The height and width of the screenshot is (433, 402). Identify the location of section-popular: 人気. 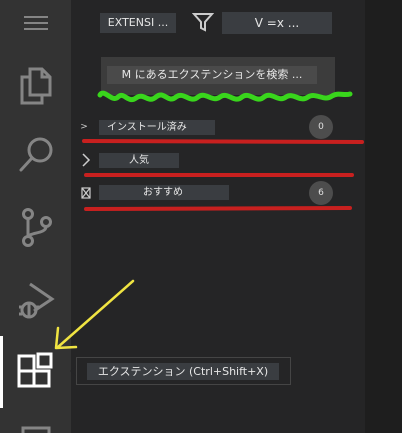
(218, 160).